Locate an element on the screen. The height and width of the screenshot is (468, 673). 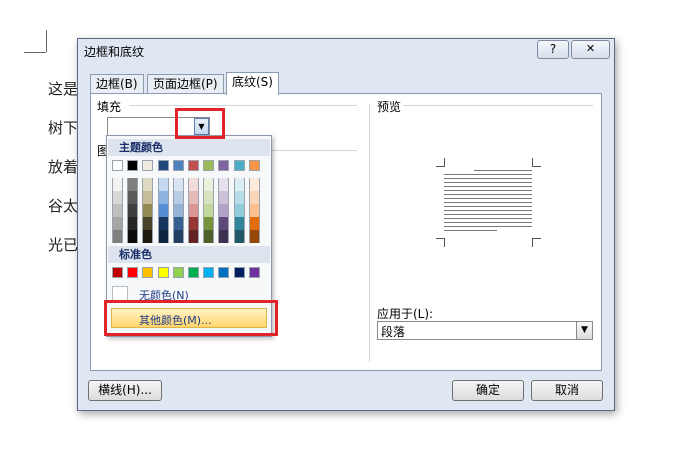
doc-text-line: 这是 is located at coordinates (63, 89).